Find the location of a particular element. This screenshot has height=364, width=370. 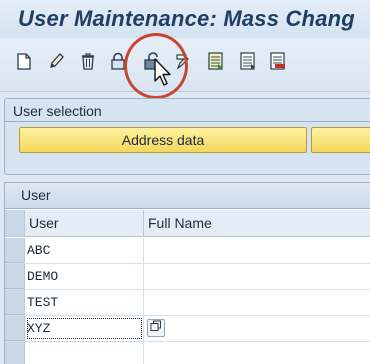

table-row: ABC is located at coordinates (187, 251).